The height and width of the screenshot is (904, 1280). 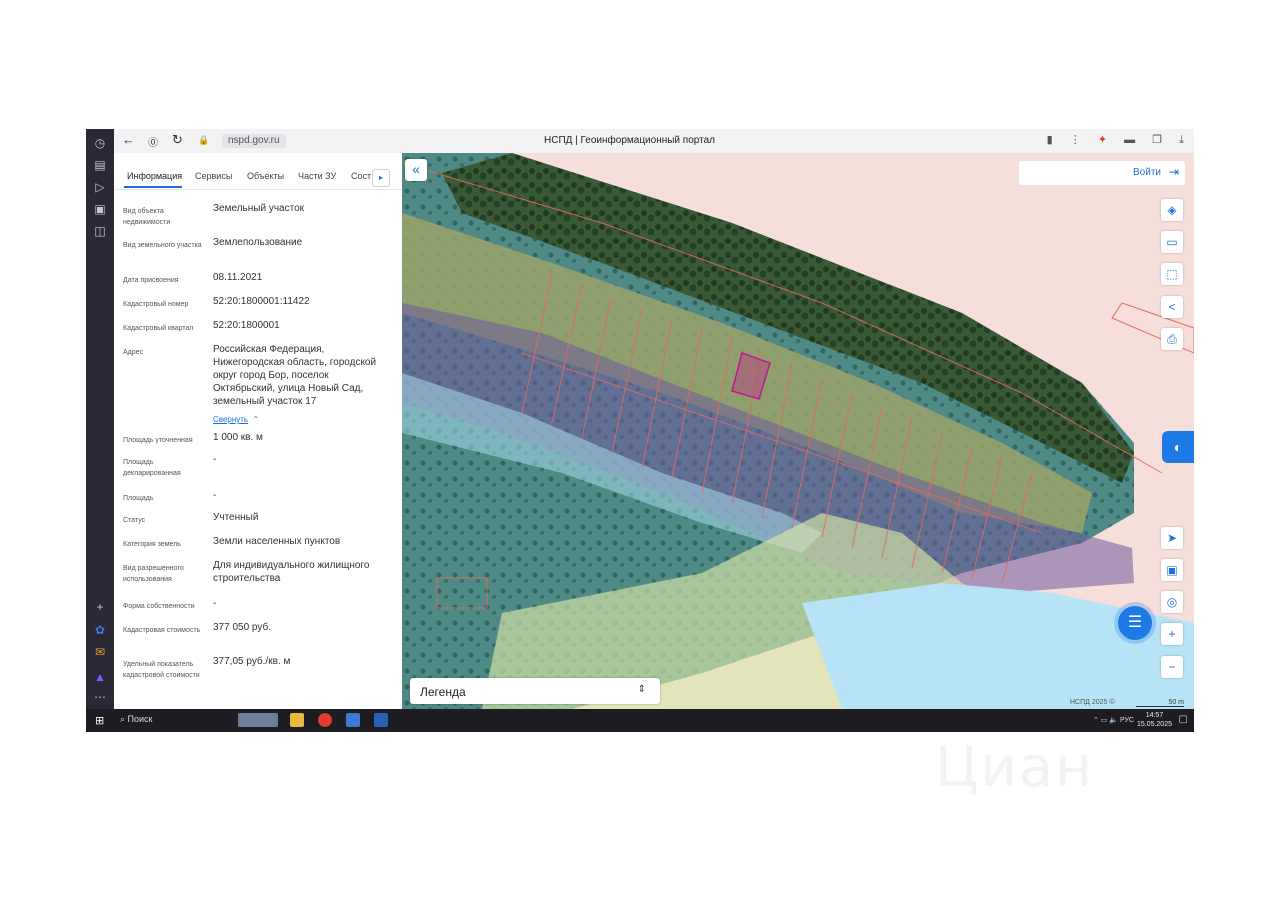 What do you see at coordinates (301, 301) in the screenshot?
I see `field-value: 52:20:1800001:11422` at bounding box center [301, 301].